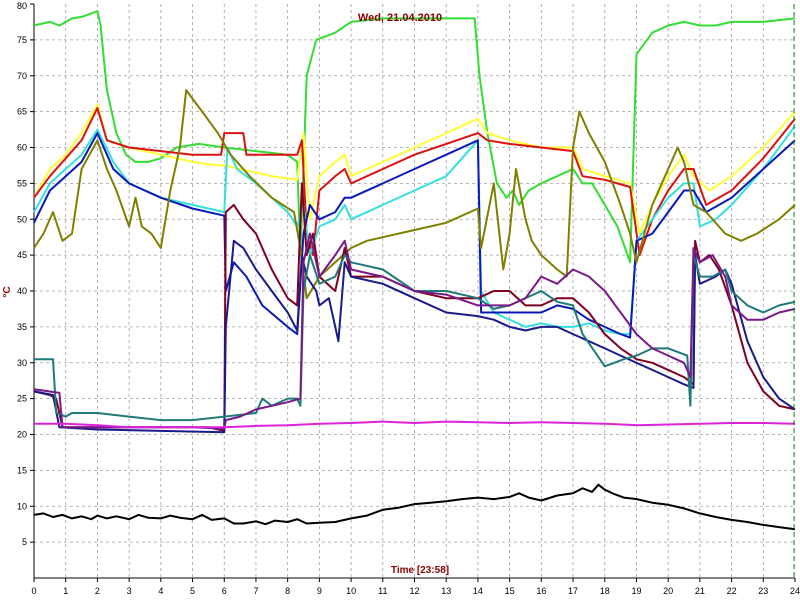  I want to click on x-tick-label: 14, so click(478, 591).